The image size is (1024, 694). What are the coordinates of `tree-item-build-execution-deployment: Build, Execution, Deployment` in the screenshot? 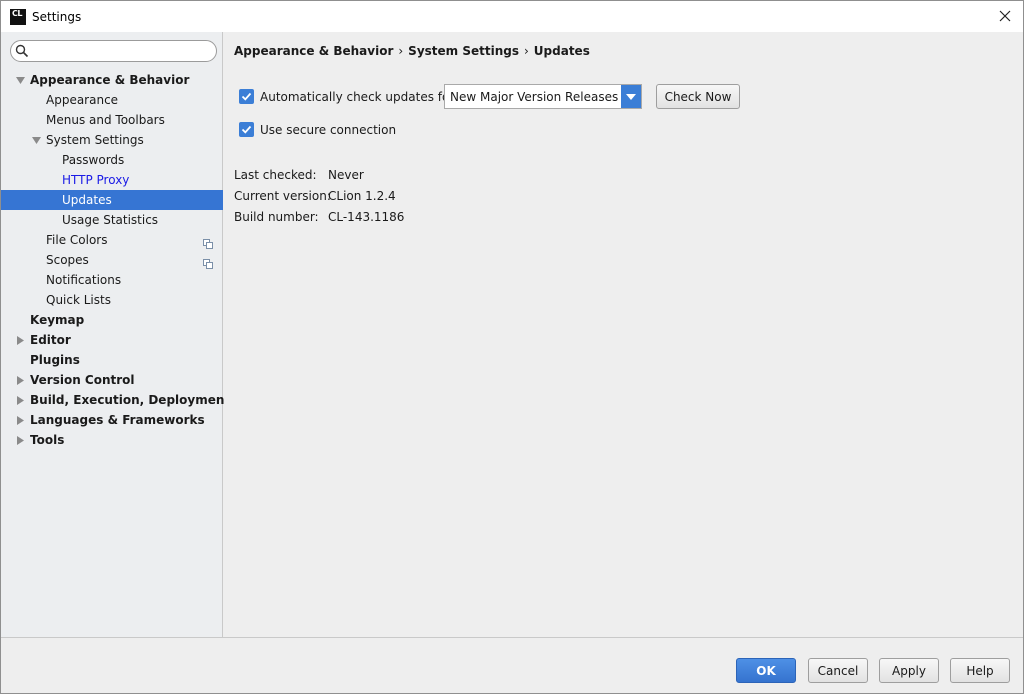 It's located at (115, 400).